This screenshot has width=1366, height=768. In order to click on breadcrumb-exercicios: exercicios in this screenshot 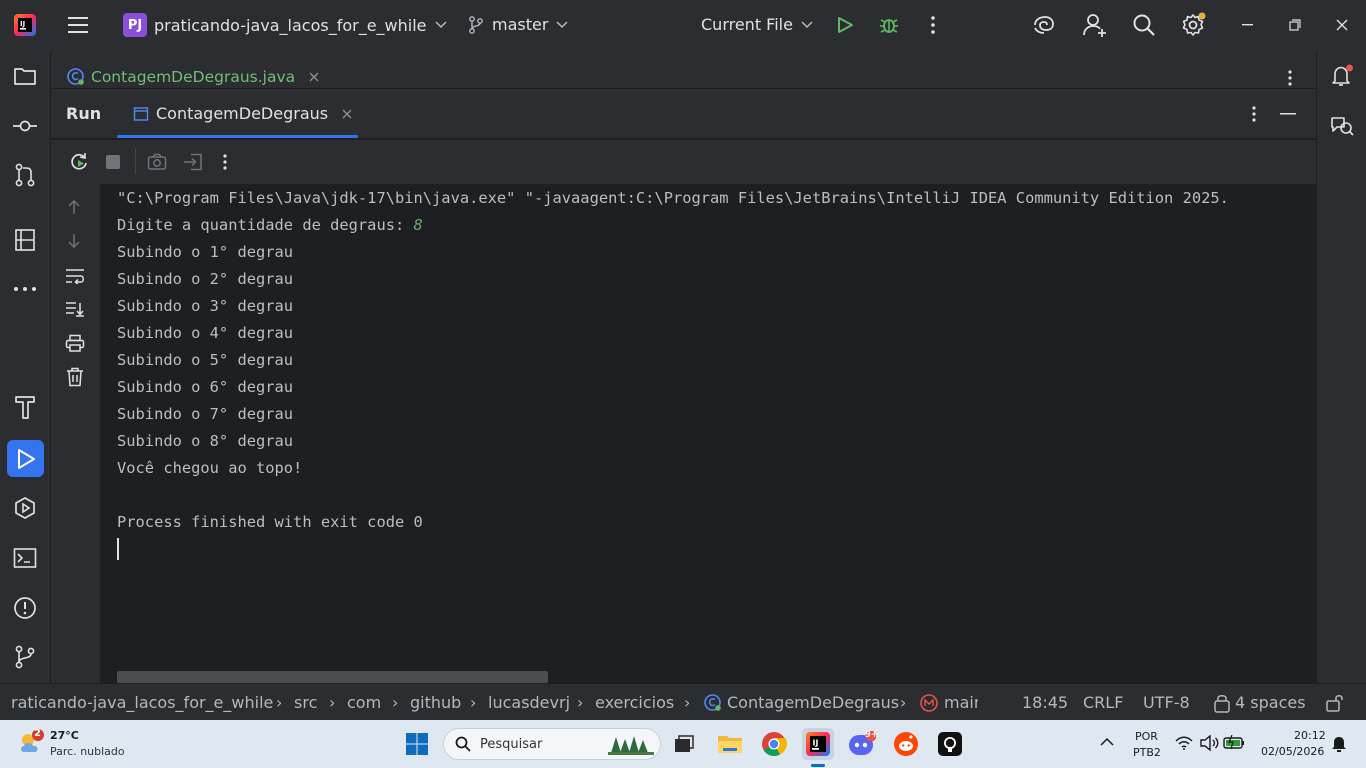, I will do `click(634, 702)`.